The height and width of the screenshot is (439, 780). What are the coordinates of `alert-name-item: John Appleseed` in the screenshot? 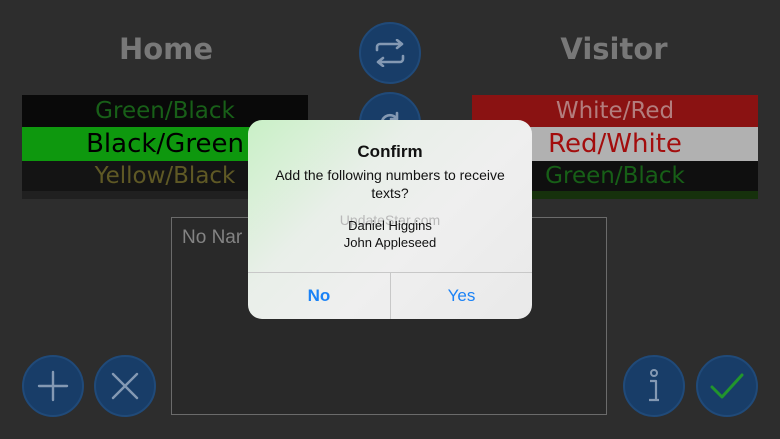 It's located at (390, 242).